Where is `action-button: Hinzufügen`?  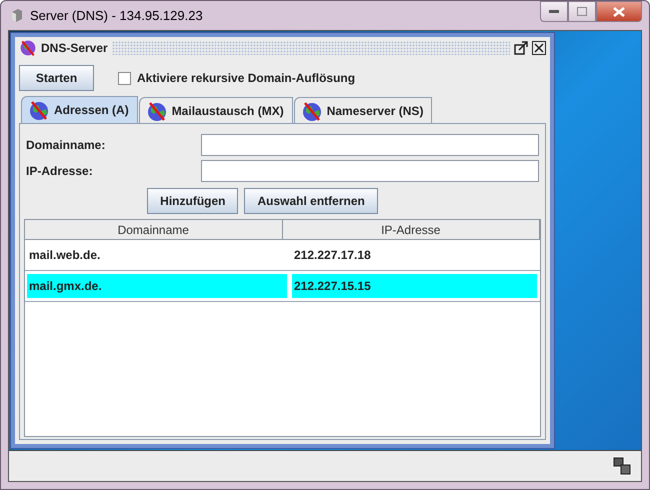
action-button: Hinzufügen is located at coordinates (192, 201).